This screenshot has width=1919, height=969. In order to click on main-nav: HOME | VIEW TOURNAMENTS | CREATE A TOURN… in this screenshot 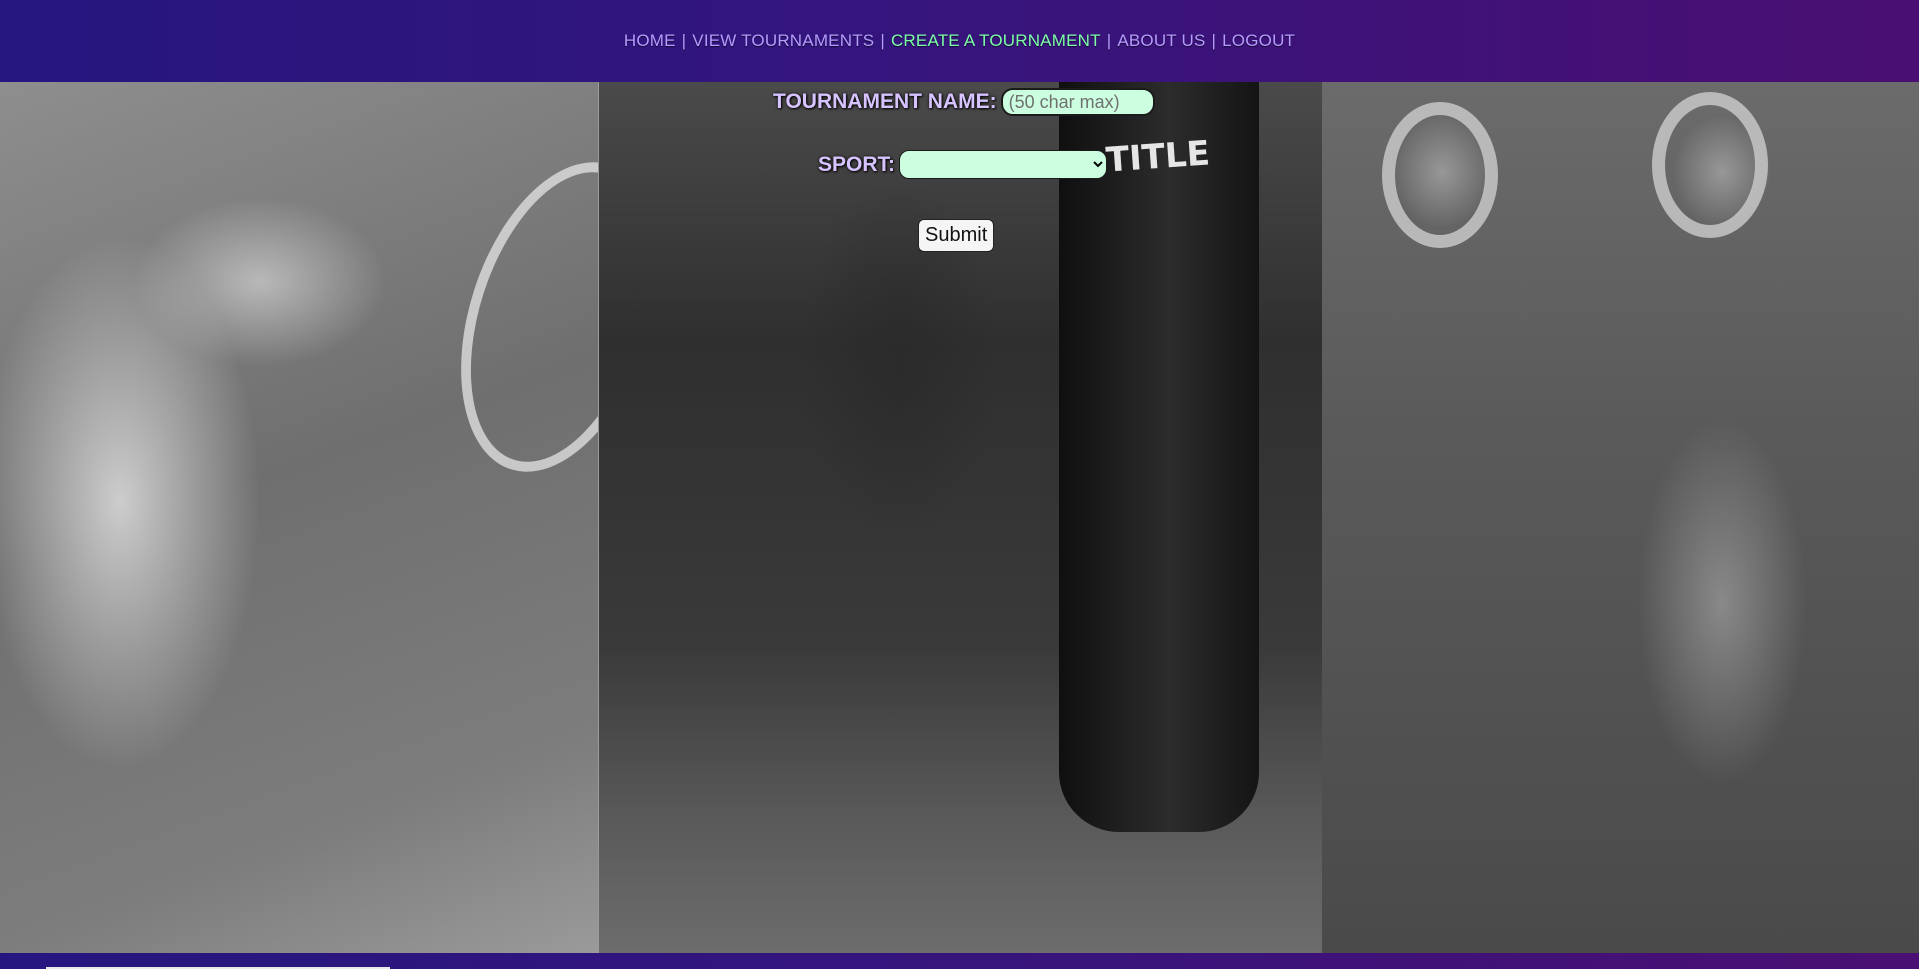, I will do `click(959, 41)`.